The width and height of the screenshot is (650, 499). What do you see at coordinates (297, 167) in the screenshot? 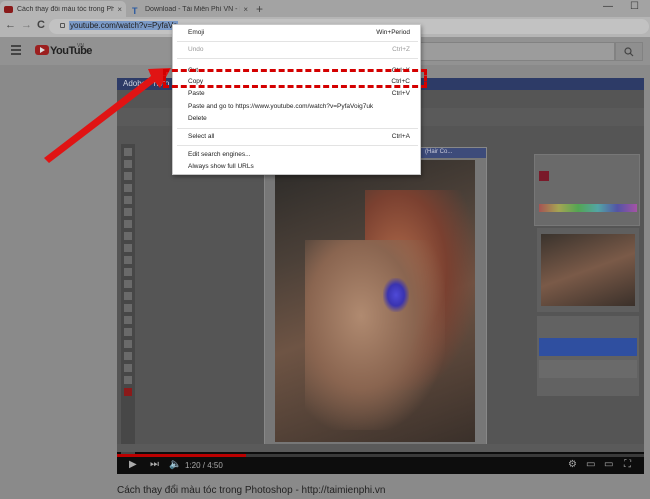
I see `menu-item-always-show-full-urls: Always show full URLs` at bounding box center [297, 167].